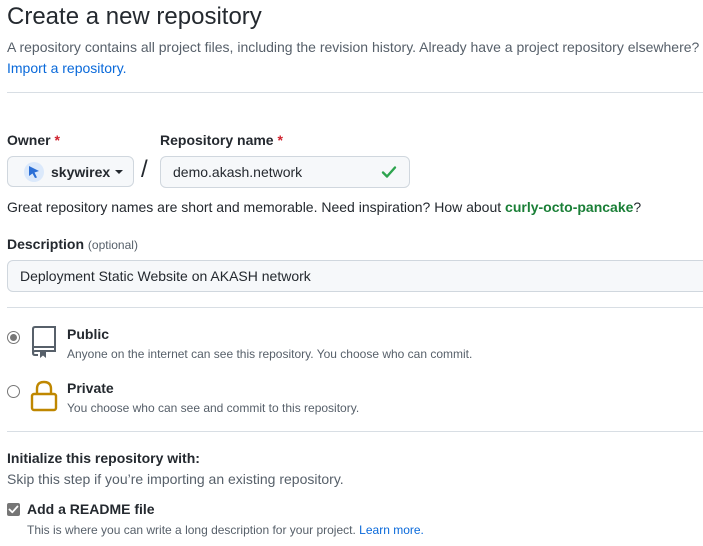 The image size is (703, 546). What do you see at coordinates (88, 334) in the screenshot?
I see `public-title: Public` at bounding box center [88, 334].